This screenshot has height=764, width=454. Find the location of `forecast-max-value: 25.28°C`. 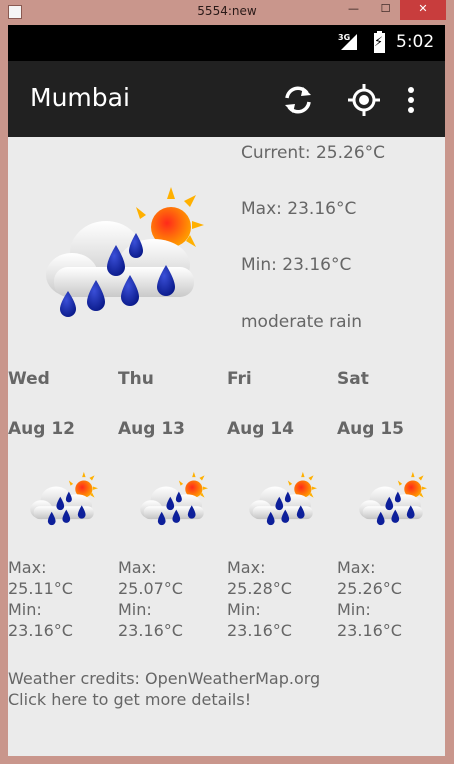

forecast-max-value: 25.28°C is located at coordinates (259, 588).